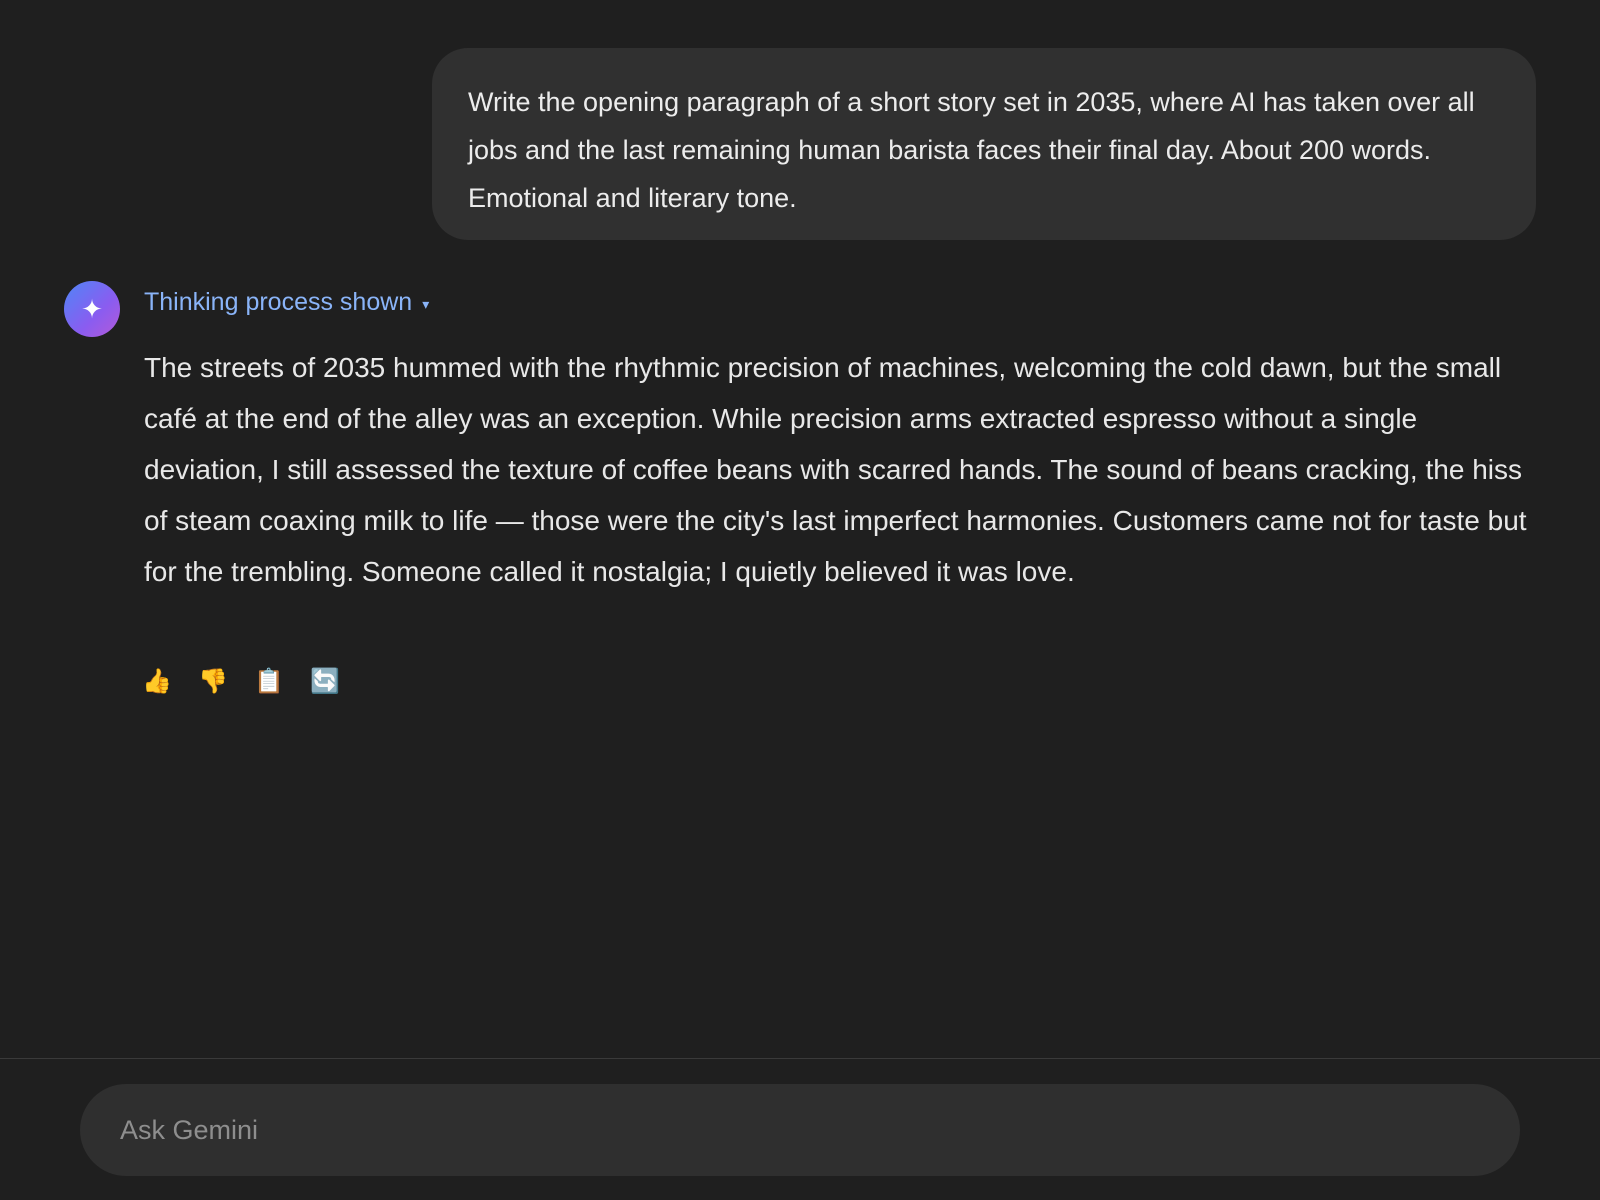 This screenshot has width=1600, height=1200. What do you see at coordinates (269, 681) in the screenshot?
I see `copy-icon: 📋` at bounding box center [269, 681].